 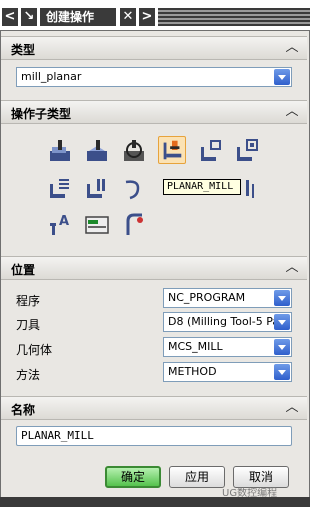 What do you see at coordinates (133, 477) in the screenshot?
I see `ok-button: 确定` at bounding box center [133, 477].